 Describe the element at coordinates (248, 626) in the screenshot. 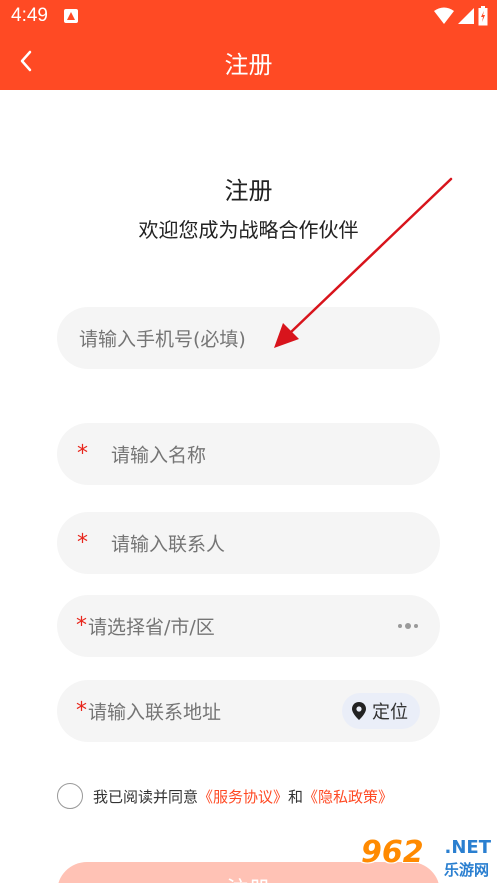

I see `region-select: * 请选择省/市/区` at that location.